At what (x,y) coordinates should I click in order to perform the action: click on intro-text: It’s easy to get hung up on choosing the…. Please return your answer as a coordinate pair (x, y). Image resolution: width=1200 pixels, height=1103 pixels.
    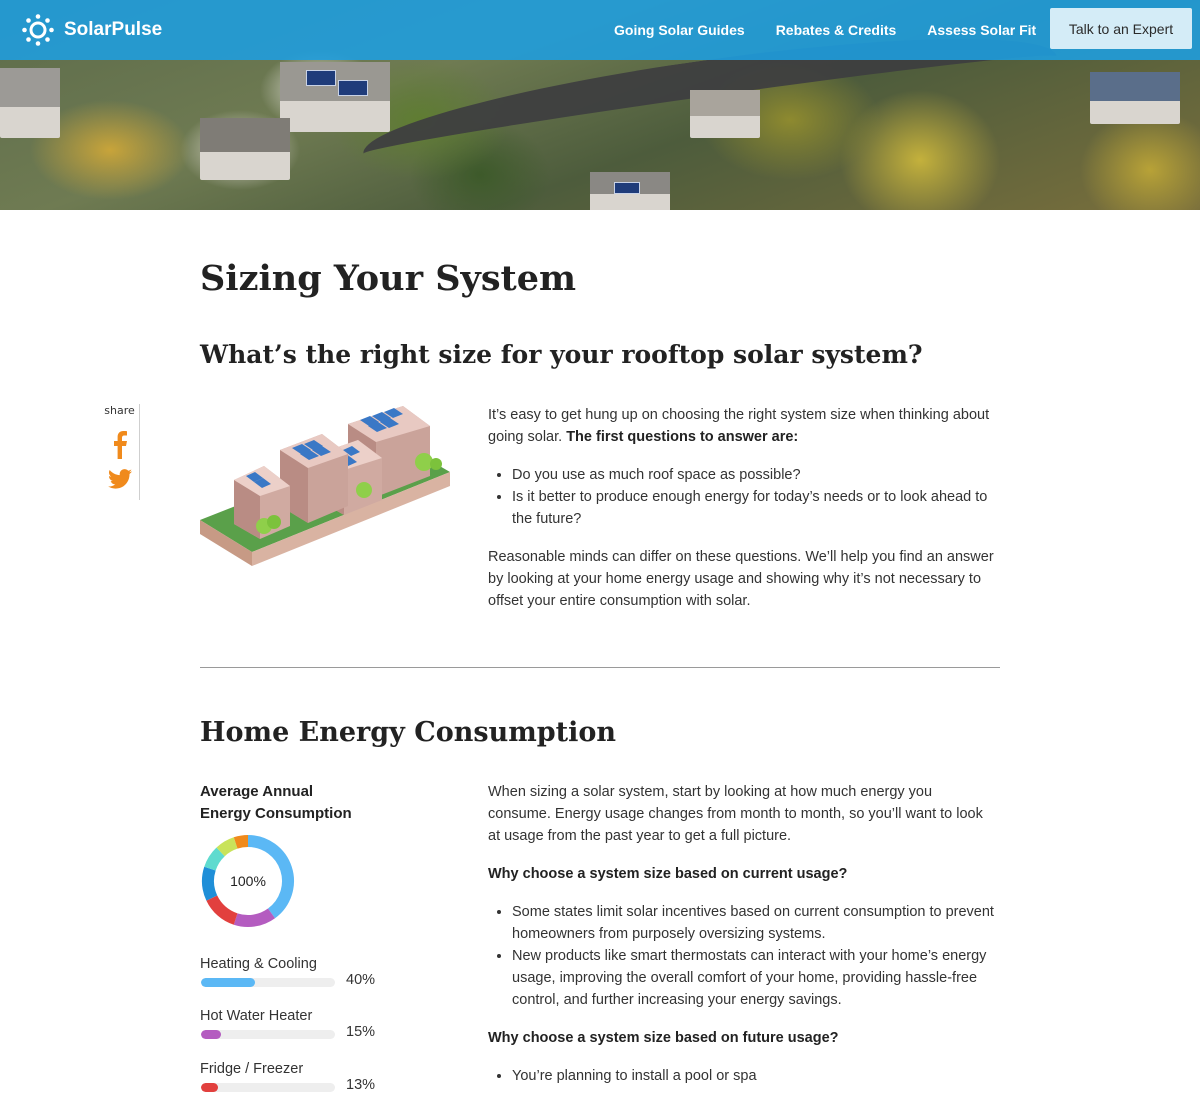
    Looking at the image, I should click on (743, 516).